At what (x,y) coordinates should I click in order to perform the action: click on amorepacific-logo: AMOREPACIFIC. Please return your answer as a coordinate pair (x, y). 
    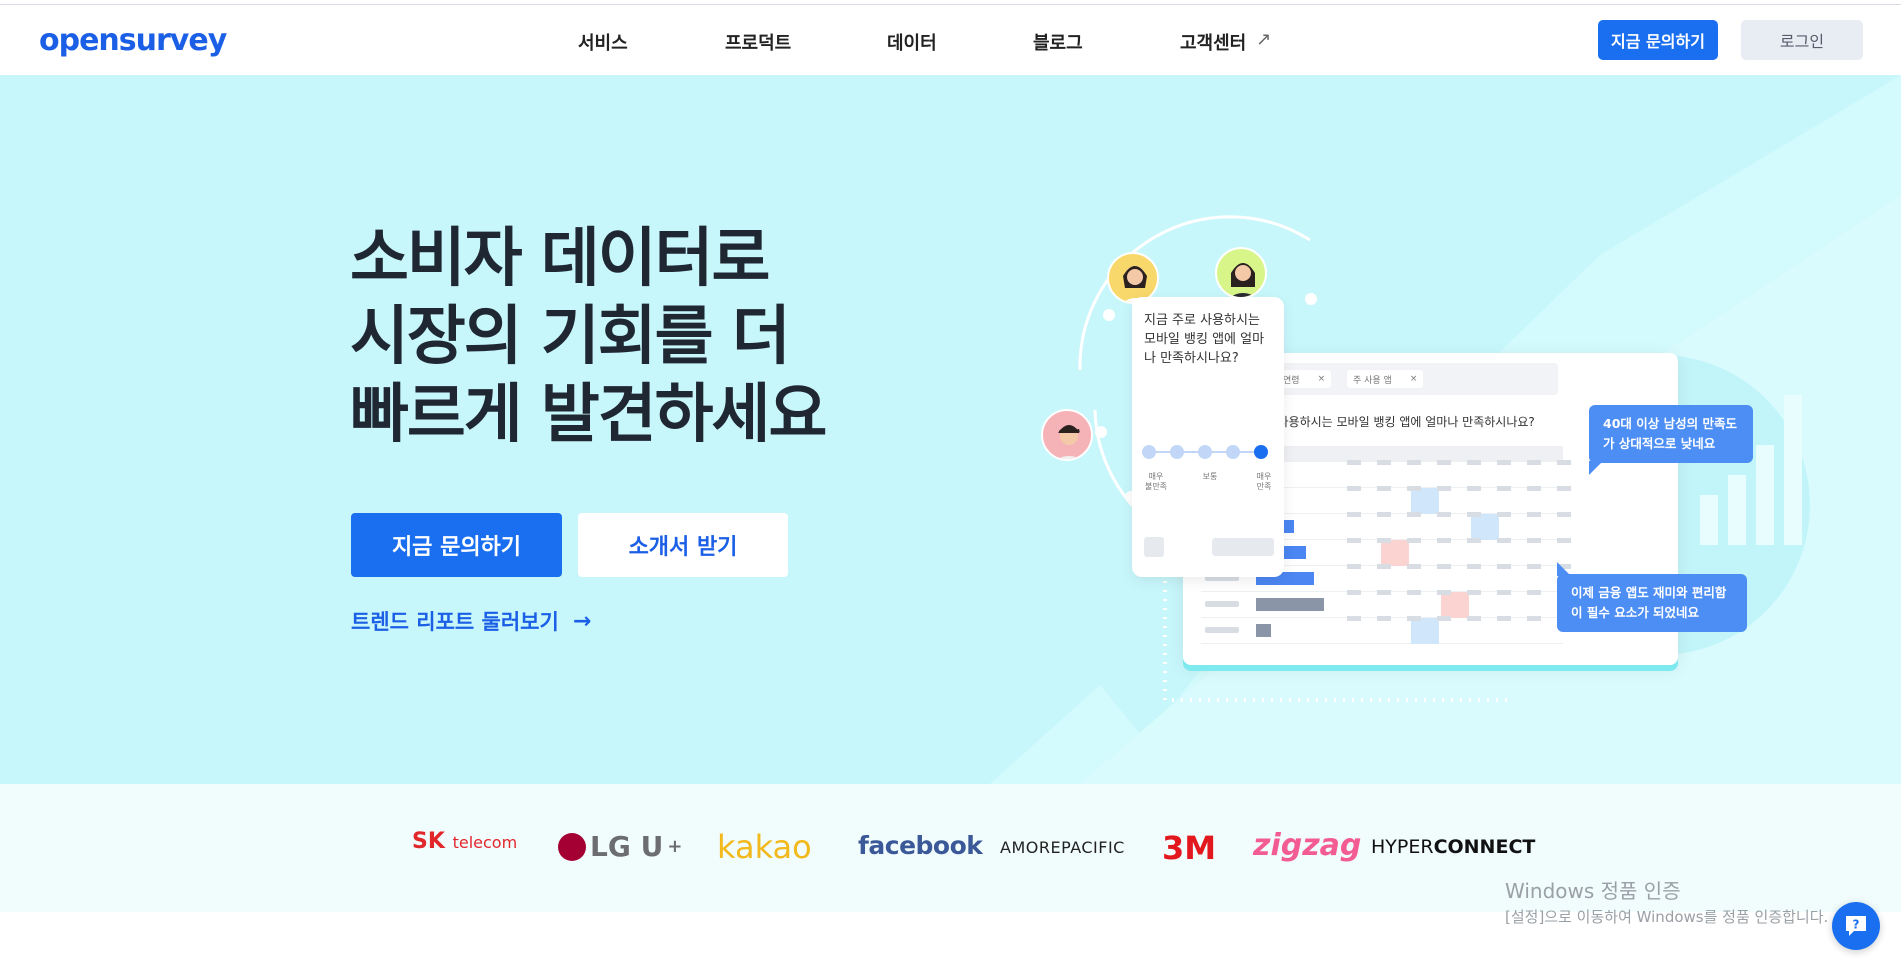
    Looking at the image, I should click on (1062, 847).